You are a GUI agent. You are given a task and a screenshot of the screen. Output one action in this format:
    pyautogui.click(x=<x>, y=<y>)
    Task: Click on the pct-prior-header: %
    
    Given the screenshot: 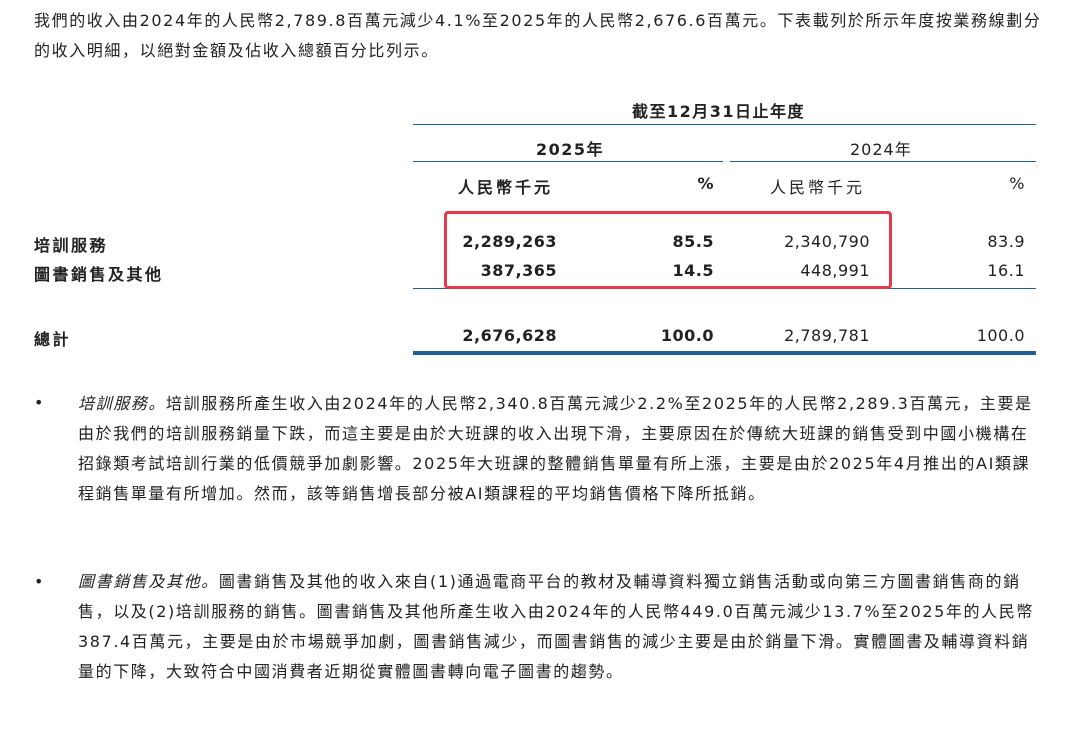 What is the action you would take?
    pyautogui.click(x=1017, y=183)
    